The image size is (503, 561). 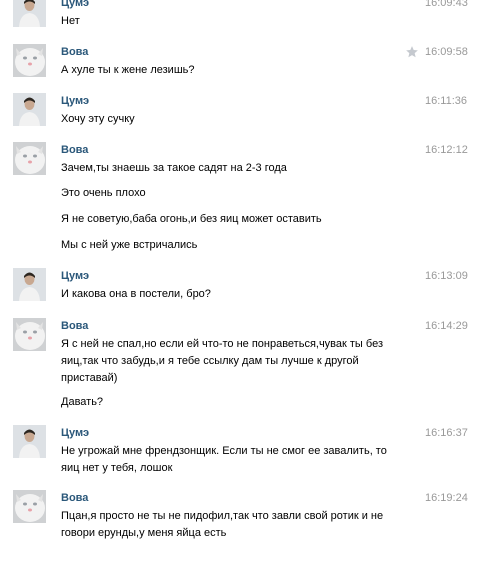 I want to click on message-time: 16:13:09, so click(x=446, y=276).